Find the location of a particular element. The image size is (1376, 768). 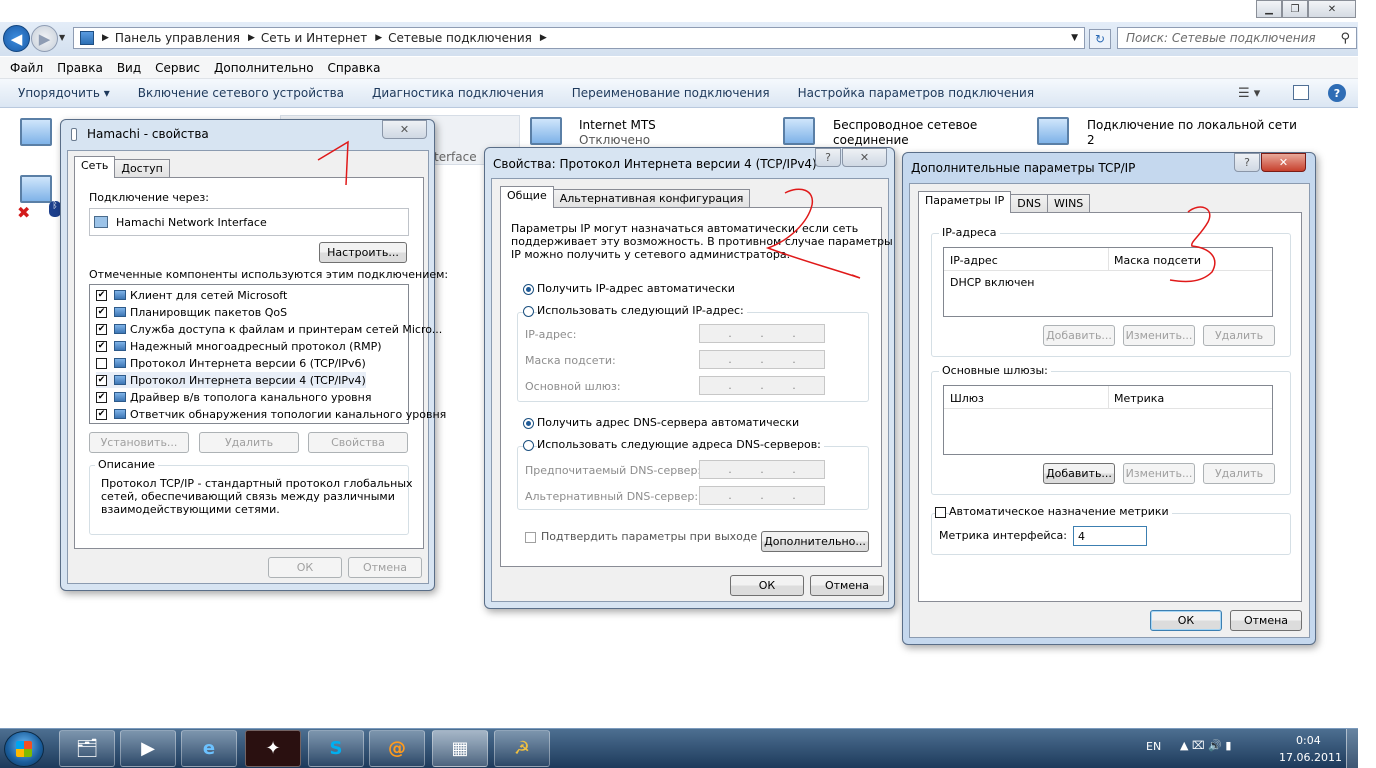

tab-ip-settings: Параметры IP is located at coordinates (965, 202).